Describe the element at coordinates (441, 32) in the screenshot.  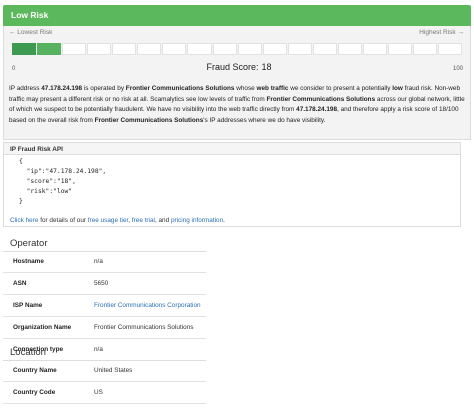
I see `highest-risk-label: Highest Risk →` at that location.